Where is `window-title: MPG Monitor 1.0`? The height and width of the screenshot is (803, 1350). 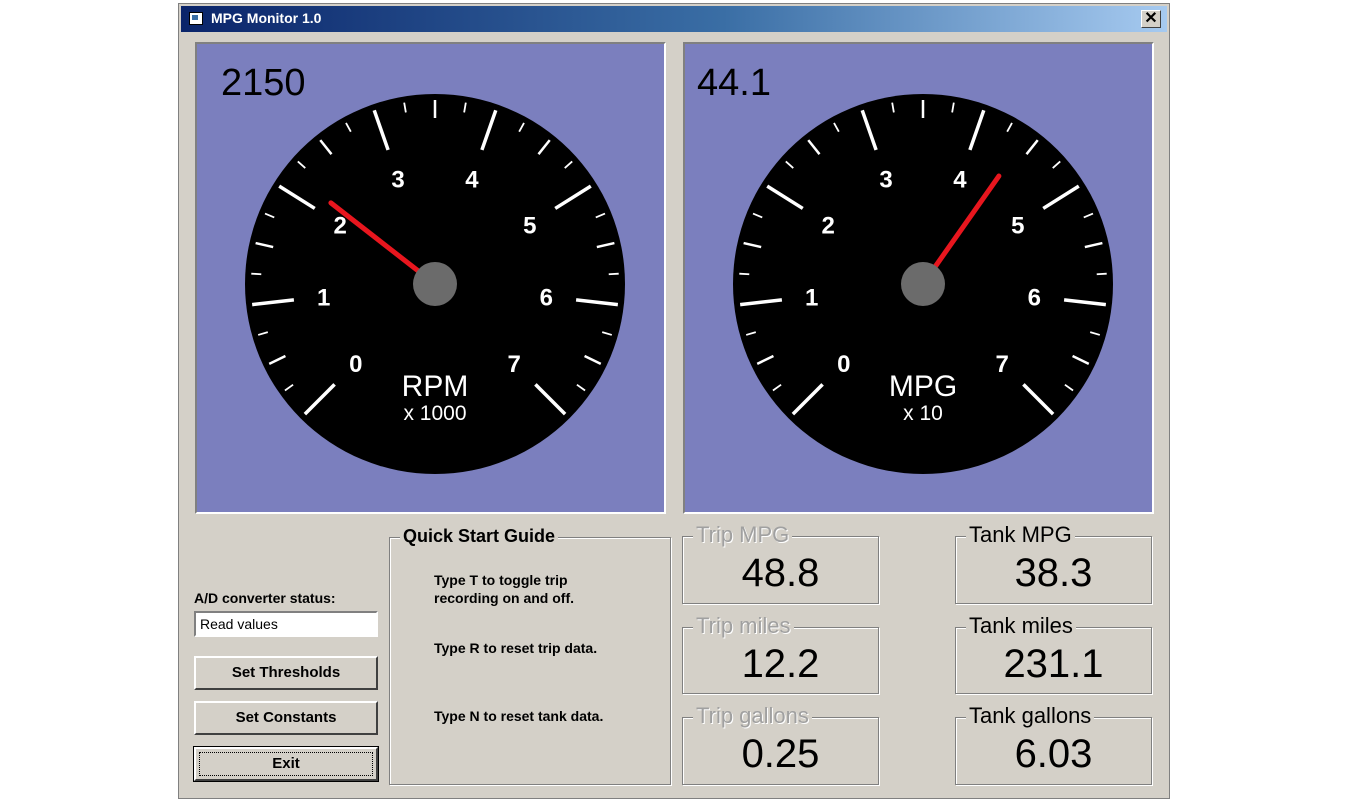 window-title: MPG Monitor 1.0 is located at coordinates (266, 18).